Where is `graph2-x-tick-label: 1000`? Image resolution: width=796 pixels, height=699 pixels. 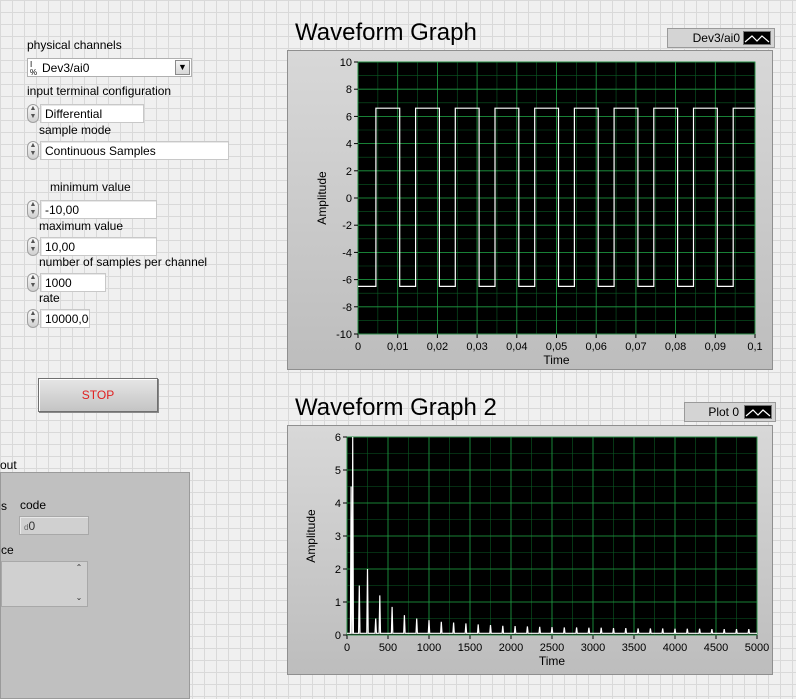 graph2-x-tick-label: 1000 is located at coordinates (429, 648).